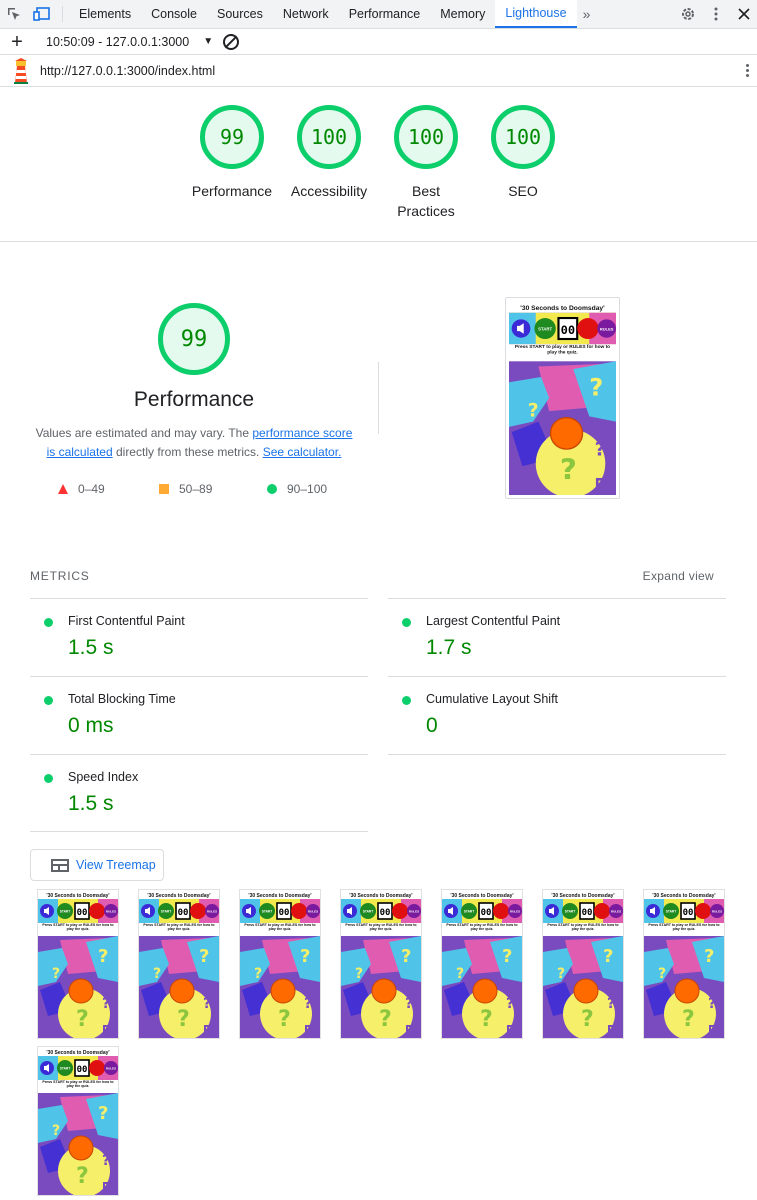 Image resolution: width=757 pixels, height=1200 pixels. I want to click on metric-value: 0 ms, so click(91, 725).